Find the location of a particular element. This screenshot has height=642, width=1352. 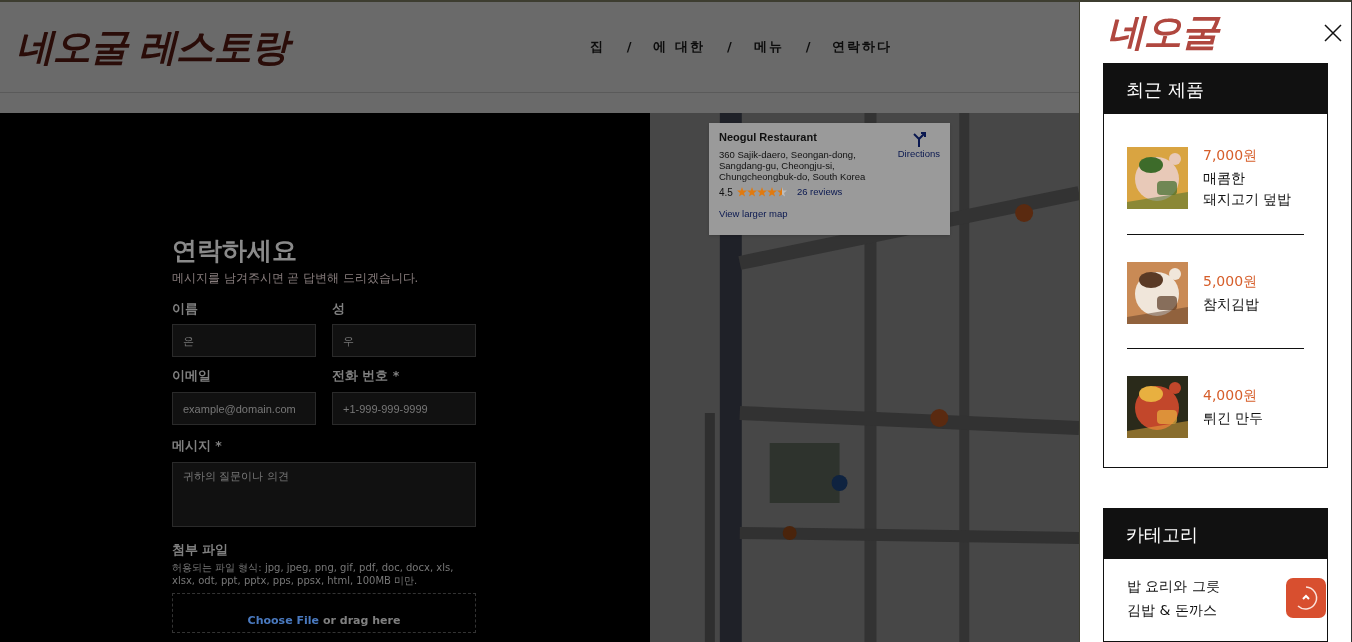

nav-link: 연락하다 is located at coordinates (862, 47).